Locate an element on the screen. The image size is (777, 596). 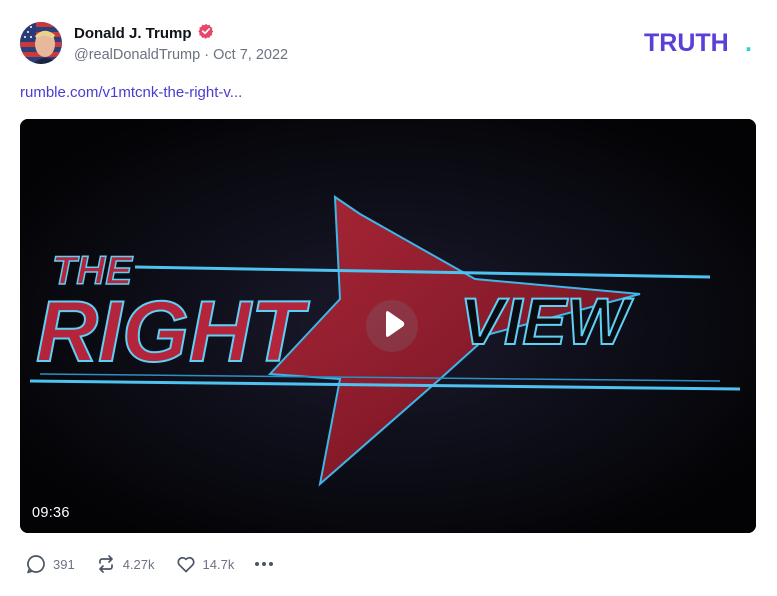
like-count: 14.7k is located at coordinates (218, 564).